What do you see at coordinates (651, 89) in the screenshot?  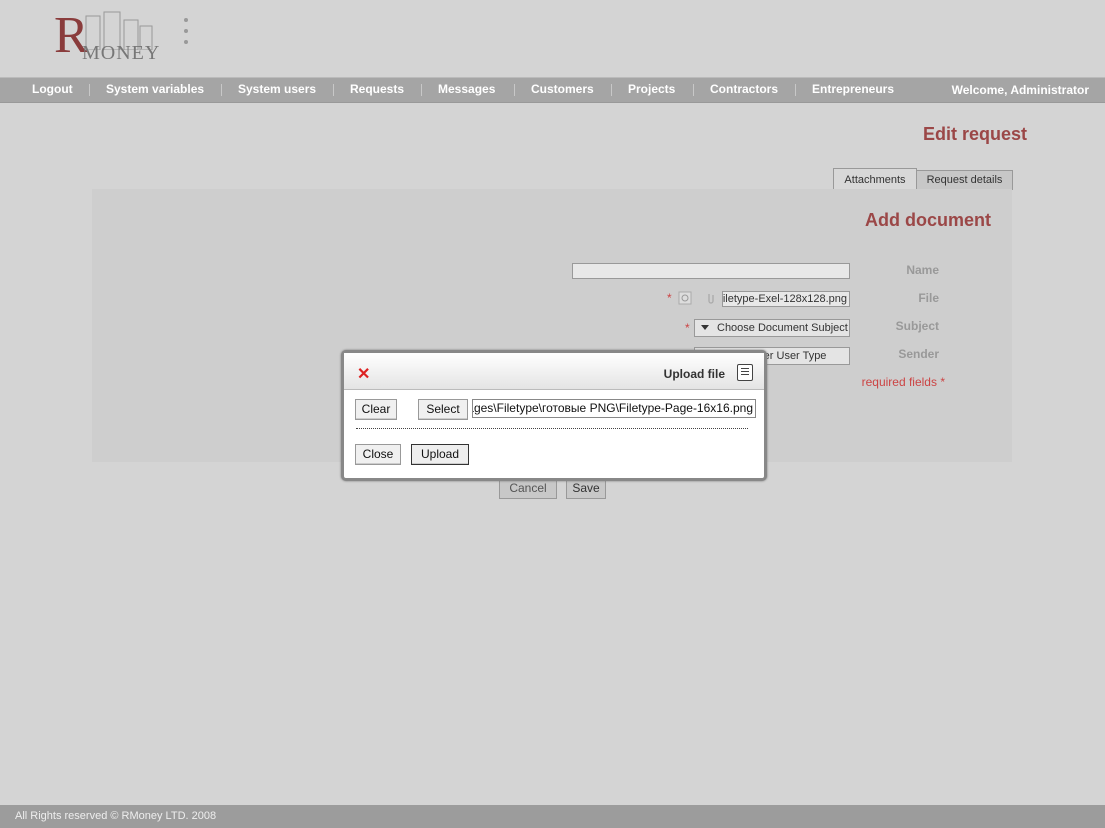 I see `nav-projects: Projects` at bounding box center [651, 89].